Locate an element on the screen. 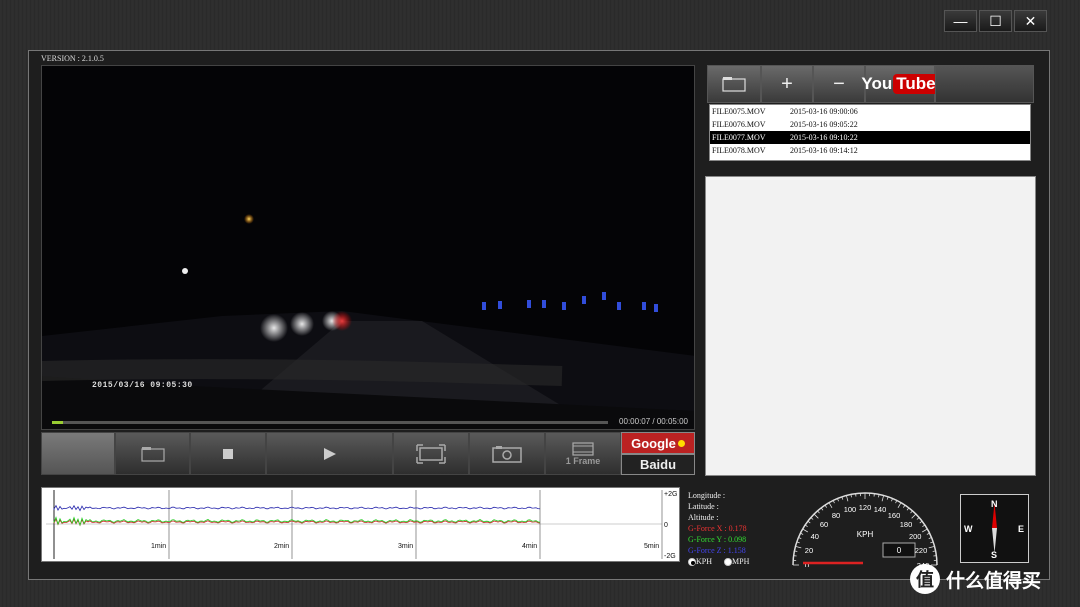 This screenshot has width=1080, height=607. gauge-tick-label: 160 is located at coordinates (894, 515).